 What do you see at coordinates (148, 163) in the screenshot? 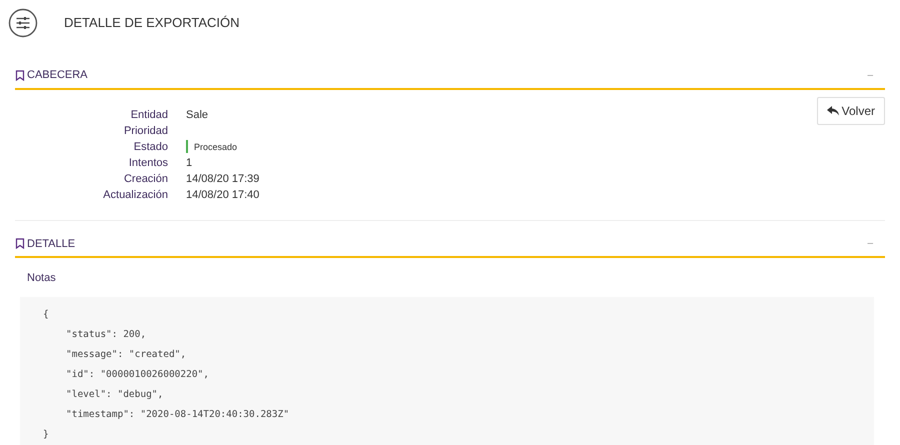
I see `field-label: Intentos` at bounding box center [148, 163].